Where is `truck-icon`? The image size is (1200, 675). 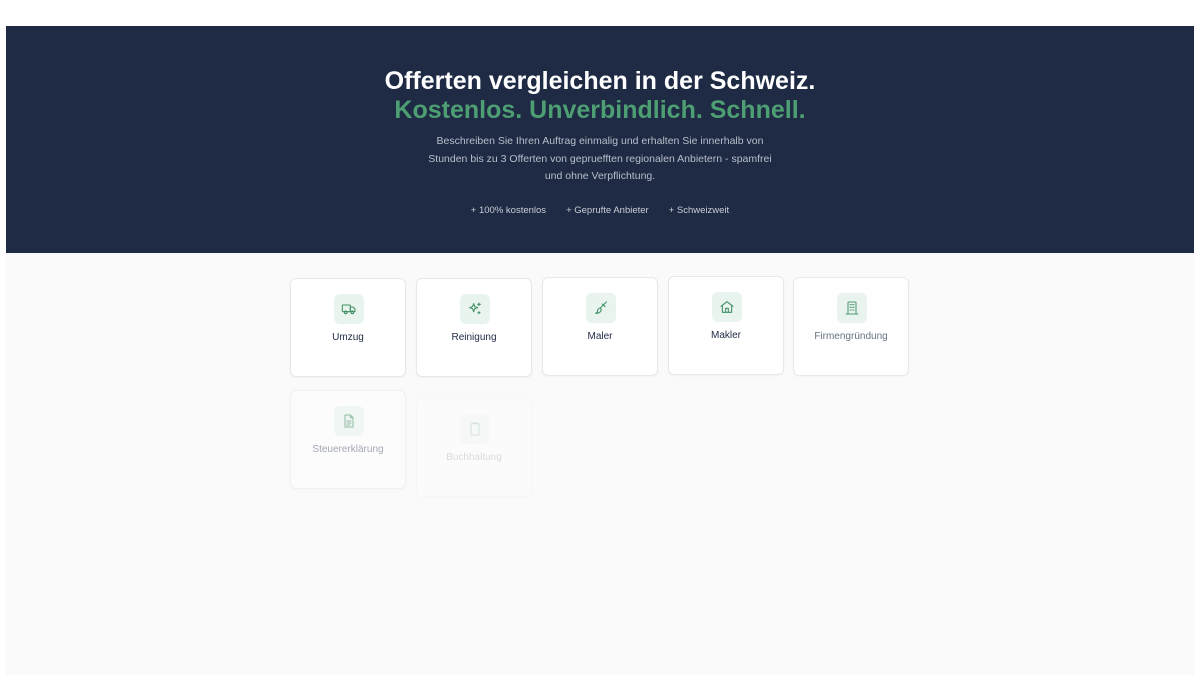 truck-icon is located at coordinates (349, 309).